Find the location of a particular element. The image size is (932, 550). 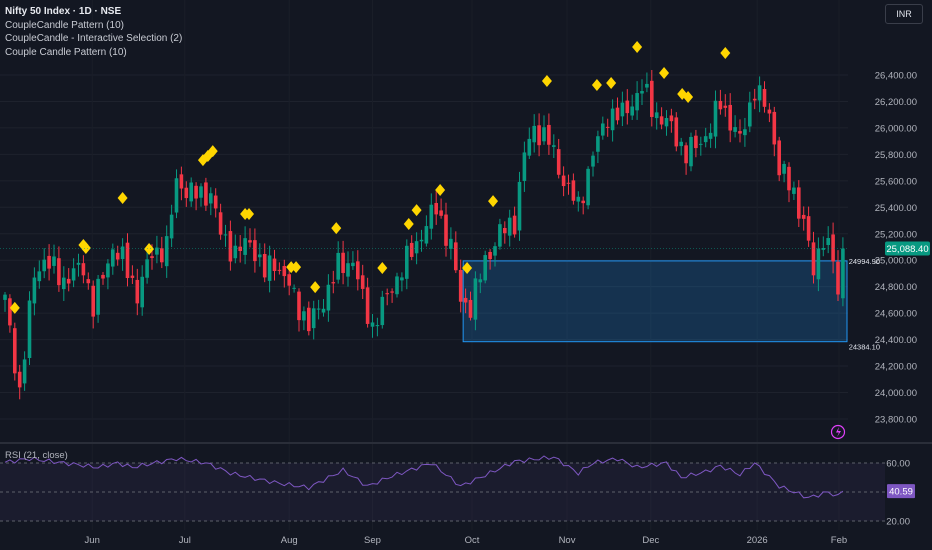

price-axis-label: 24,600.00 is located at coordinates (896, 314).